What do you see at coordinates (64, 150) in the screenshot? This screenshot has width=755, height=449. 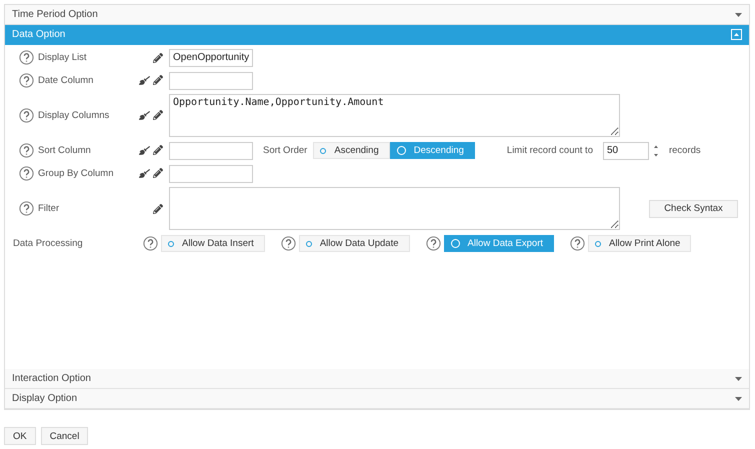 I see `field-label: Sort Column` at bounding box center [64, 150].